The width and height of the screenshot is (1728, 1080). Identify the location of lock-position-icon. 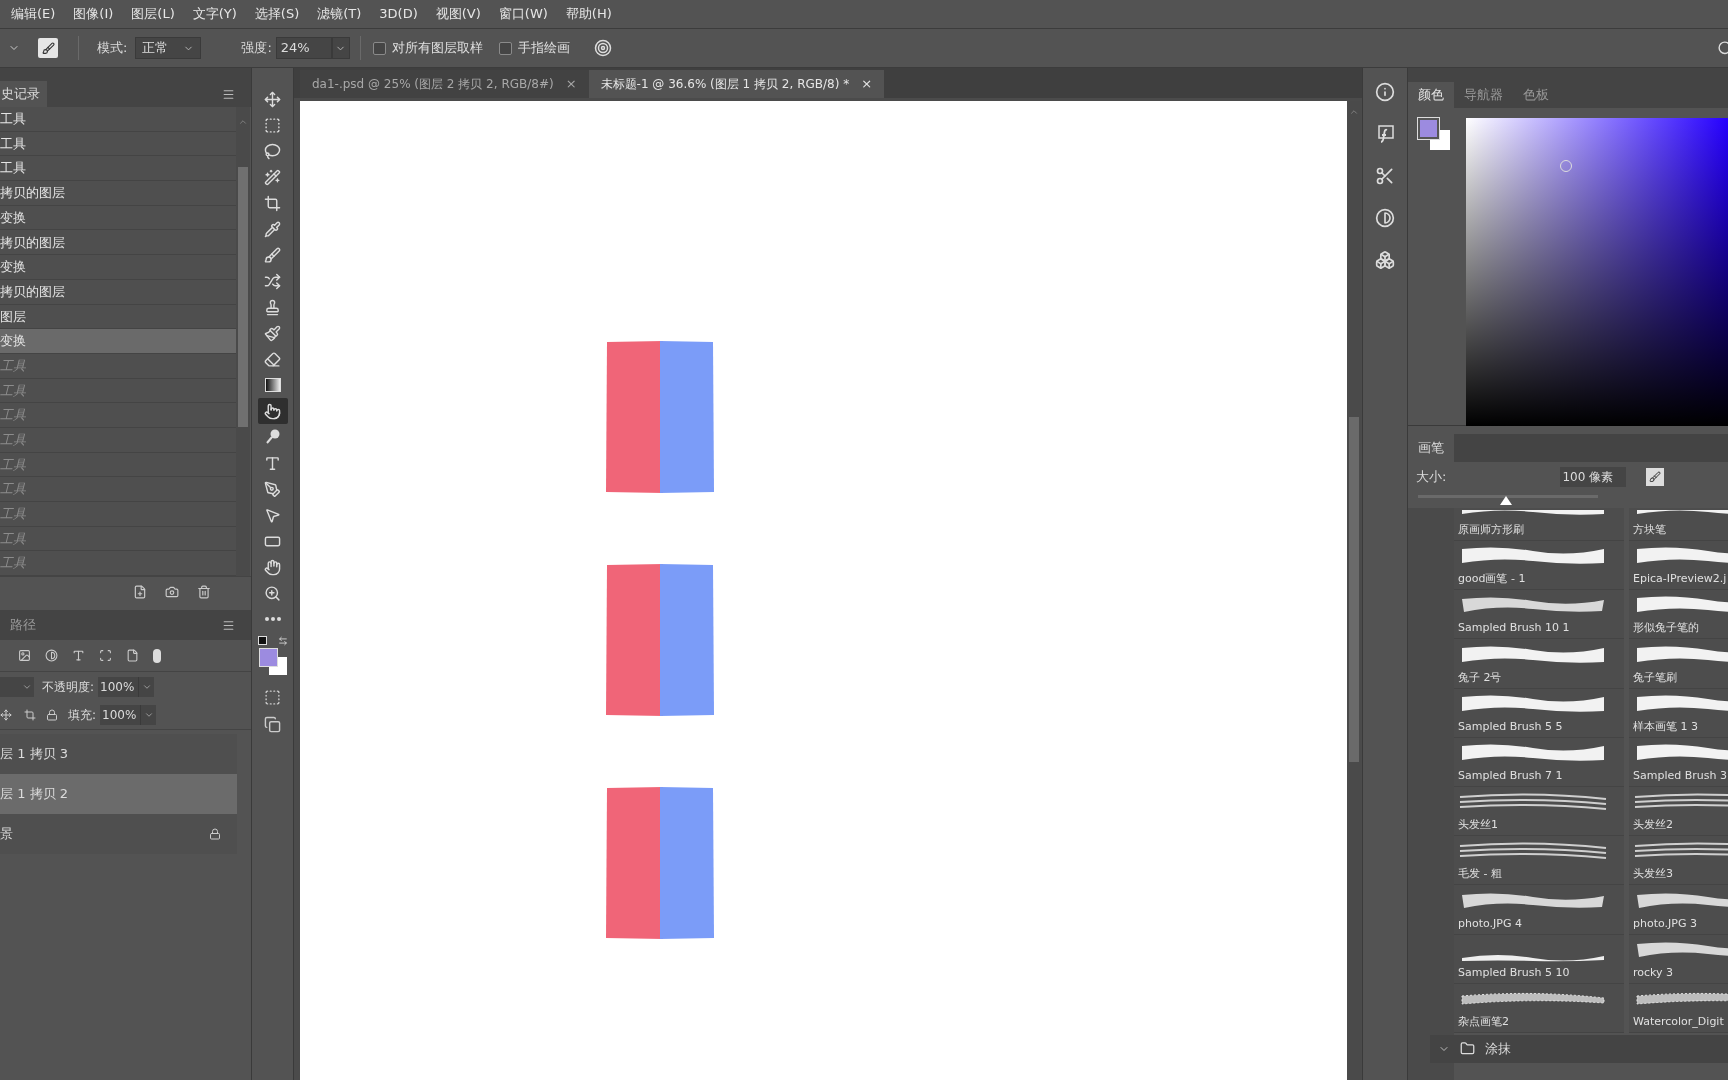
(6, 715).